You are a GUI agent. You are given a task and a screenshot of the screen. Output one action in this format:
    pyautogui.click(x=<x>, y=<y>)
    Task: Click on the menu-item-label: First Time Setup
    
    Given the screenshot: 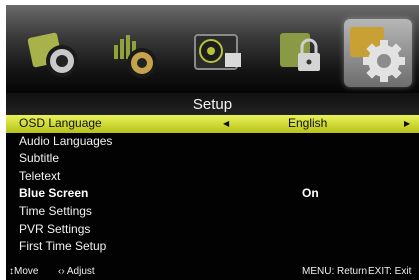 What is the action you would take?
    pyautogui.click(x=63, y=246)
    